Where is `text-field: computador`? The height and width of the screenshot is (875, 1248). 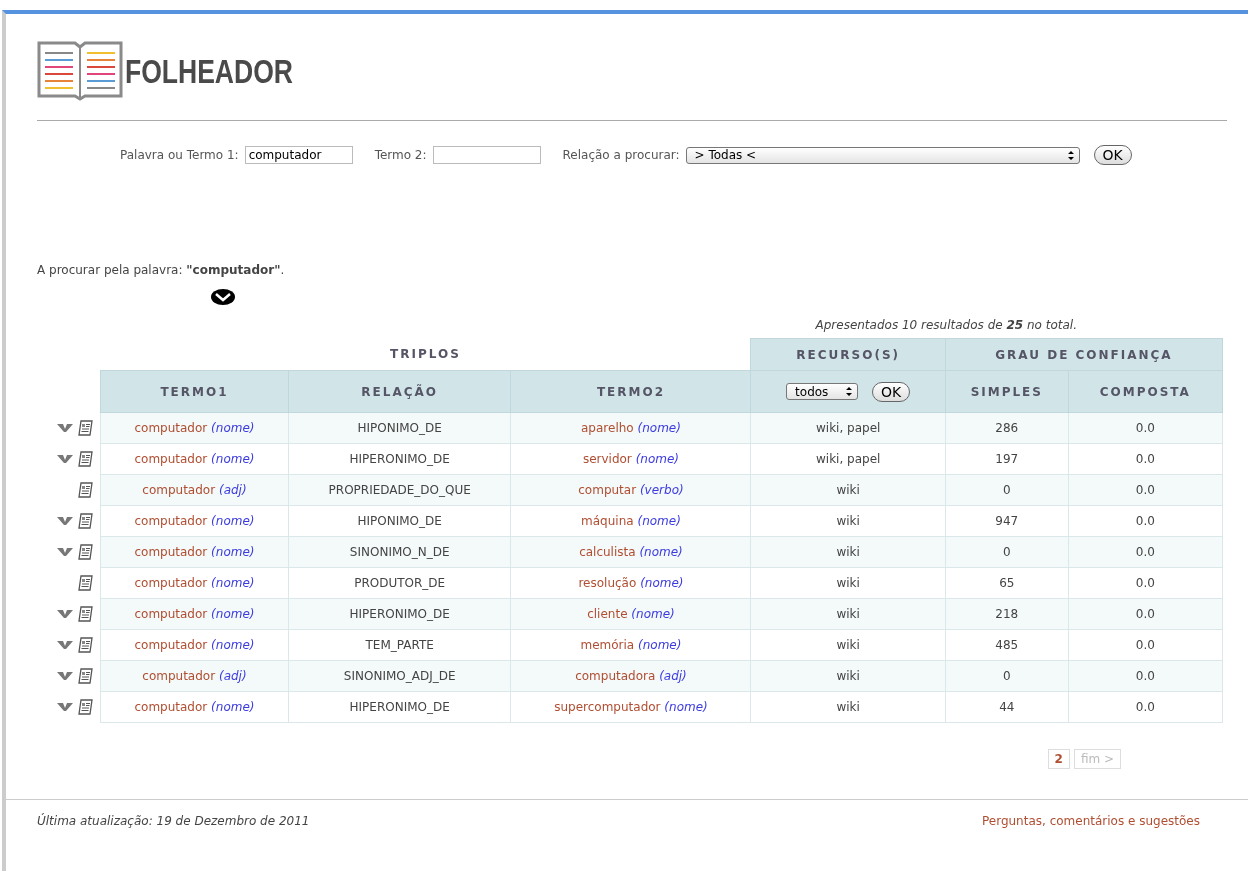 text-field: computador is located at coordinates (298, 155).